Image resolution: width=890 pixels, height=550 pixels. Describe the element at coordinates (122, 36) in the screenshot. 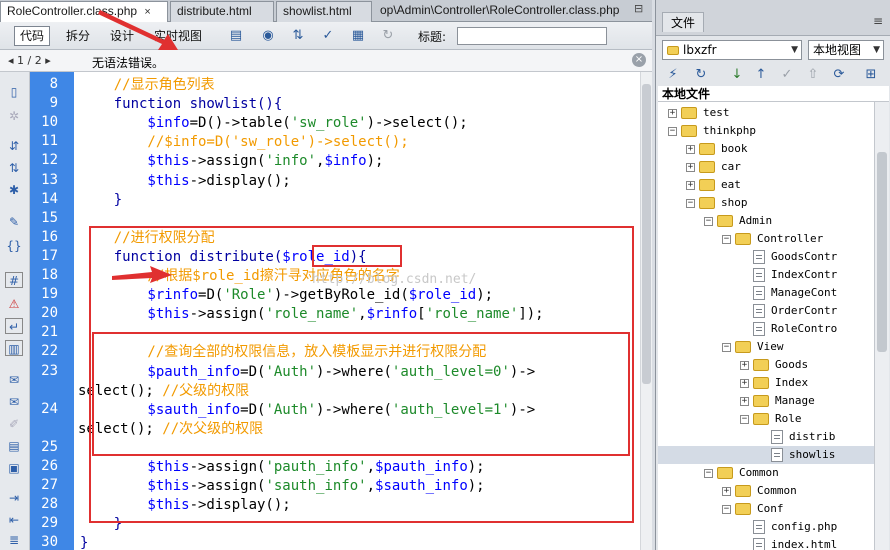

I see `design-view-button: 设计` at that location.